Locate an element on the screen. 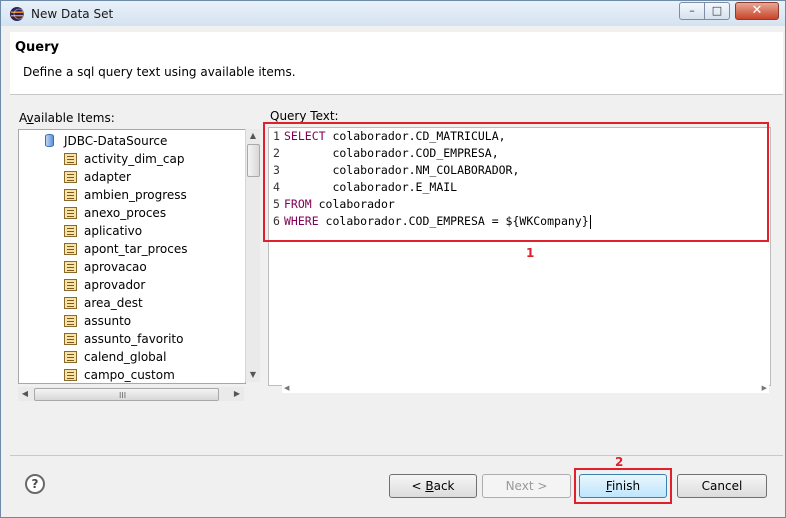 Image resolution: width=786 pixels, height=518 pixels. tree-root-datasource: JDBC-DataSource is located at coordinates (132, 141).